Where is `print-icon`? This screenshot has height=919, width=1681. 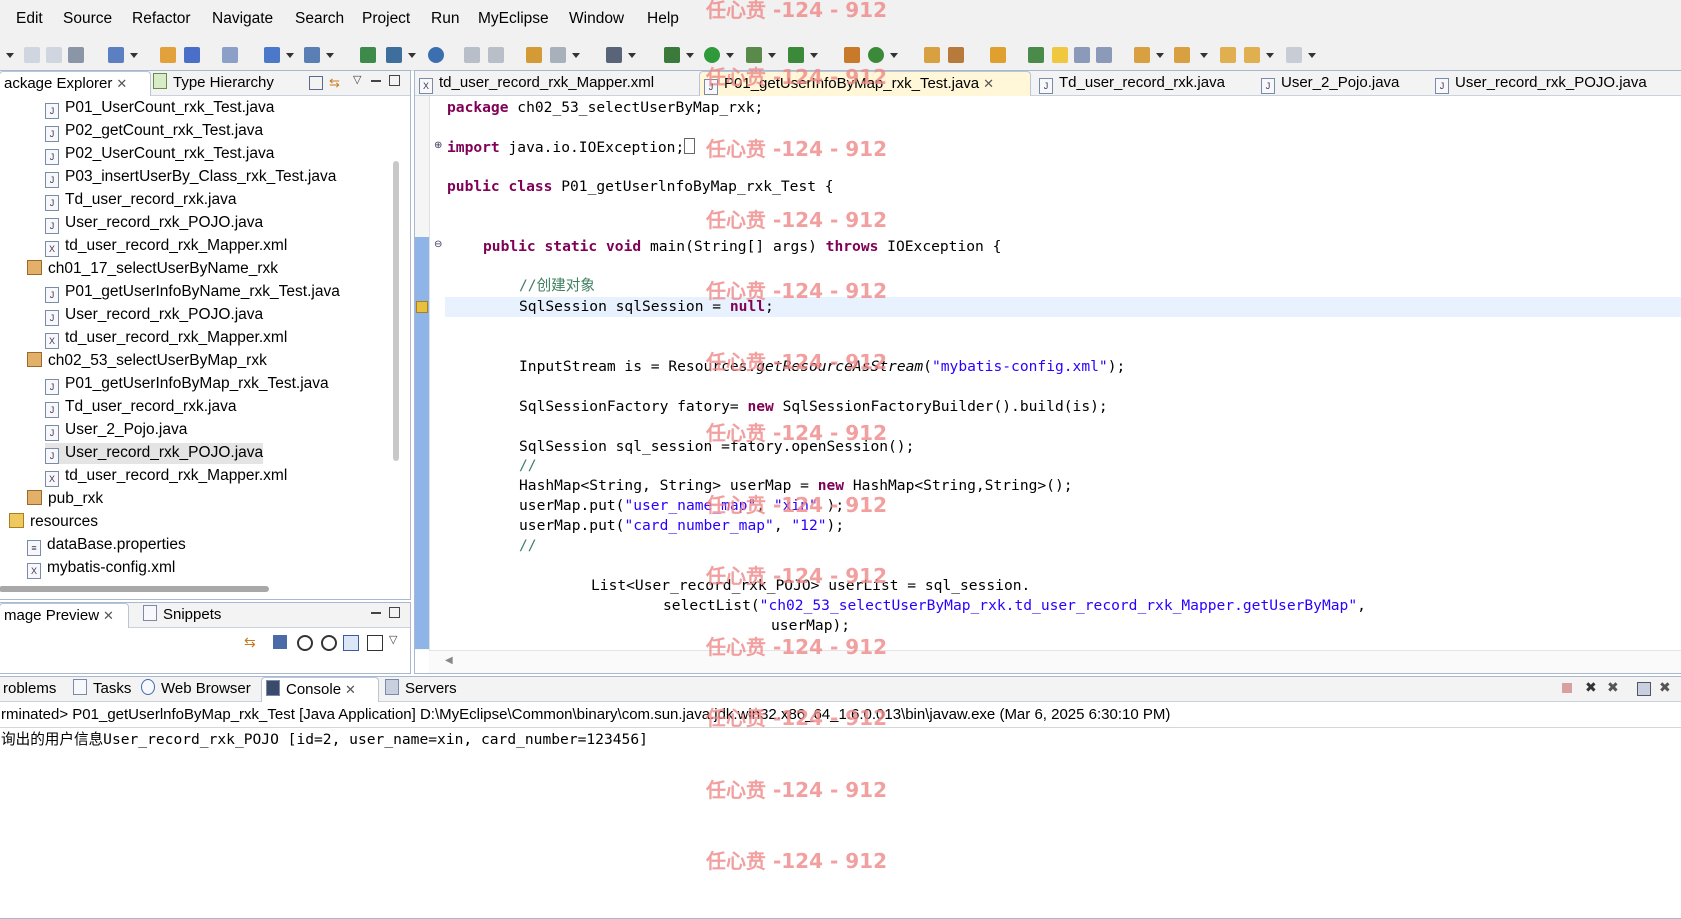 print-icon is located at coordinates (76, 55).